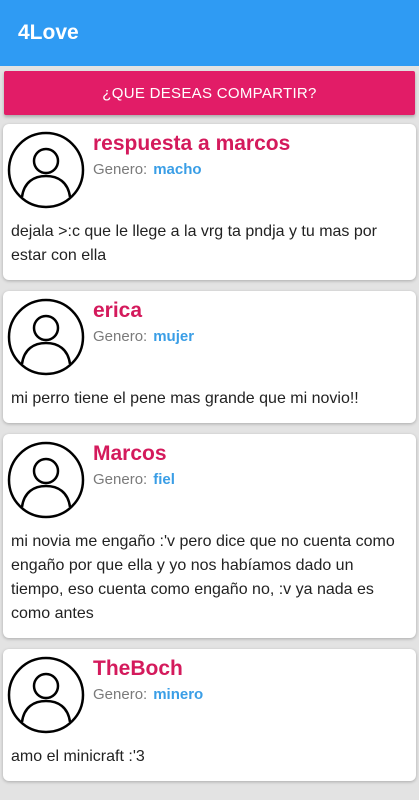 The image size is (419, 800). I want to click on post-text: amo el minicraft :'3, so click(78, 756).